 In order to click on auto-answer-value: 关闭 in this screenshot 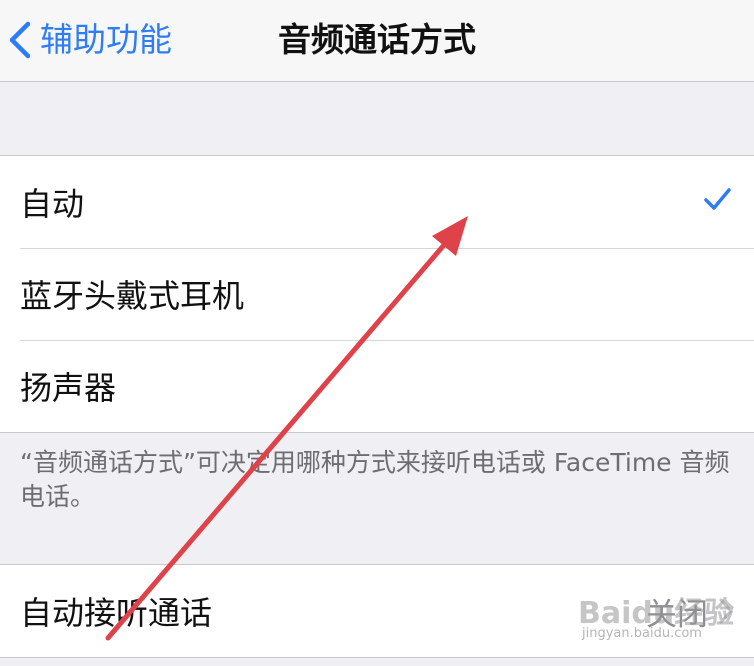, I will do `click(677, 614)`.